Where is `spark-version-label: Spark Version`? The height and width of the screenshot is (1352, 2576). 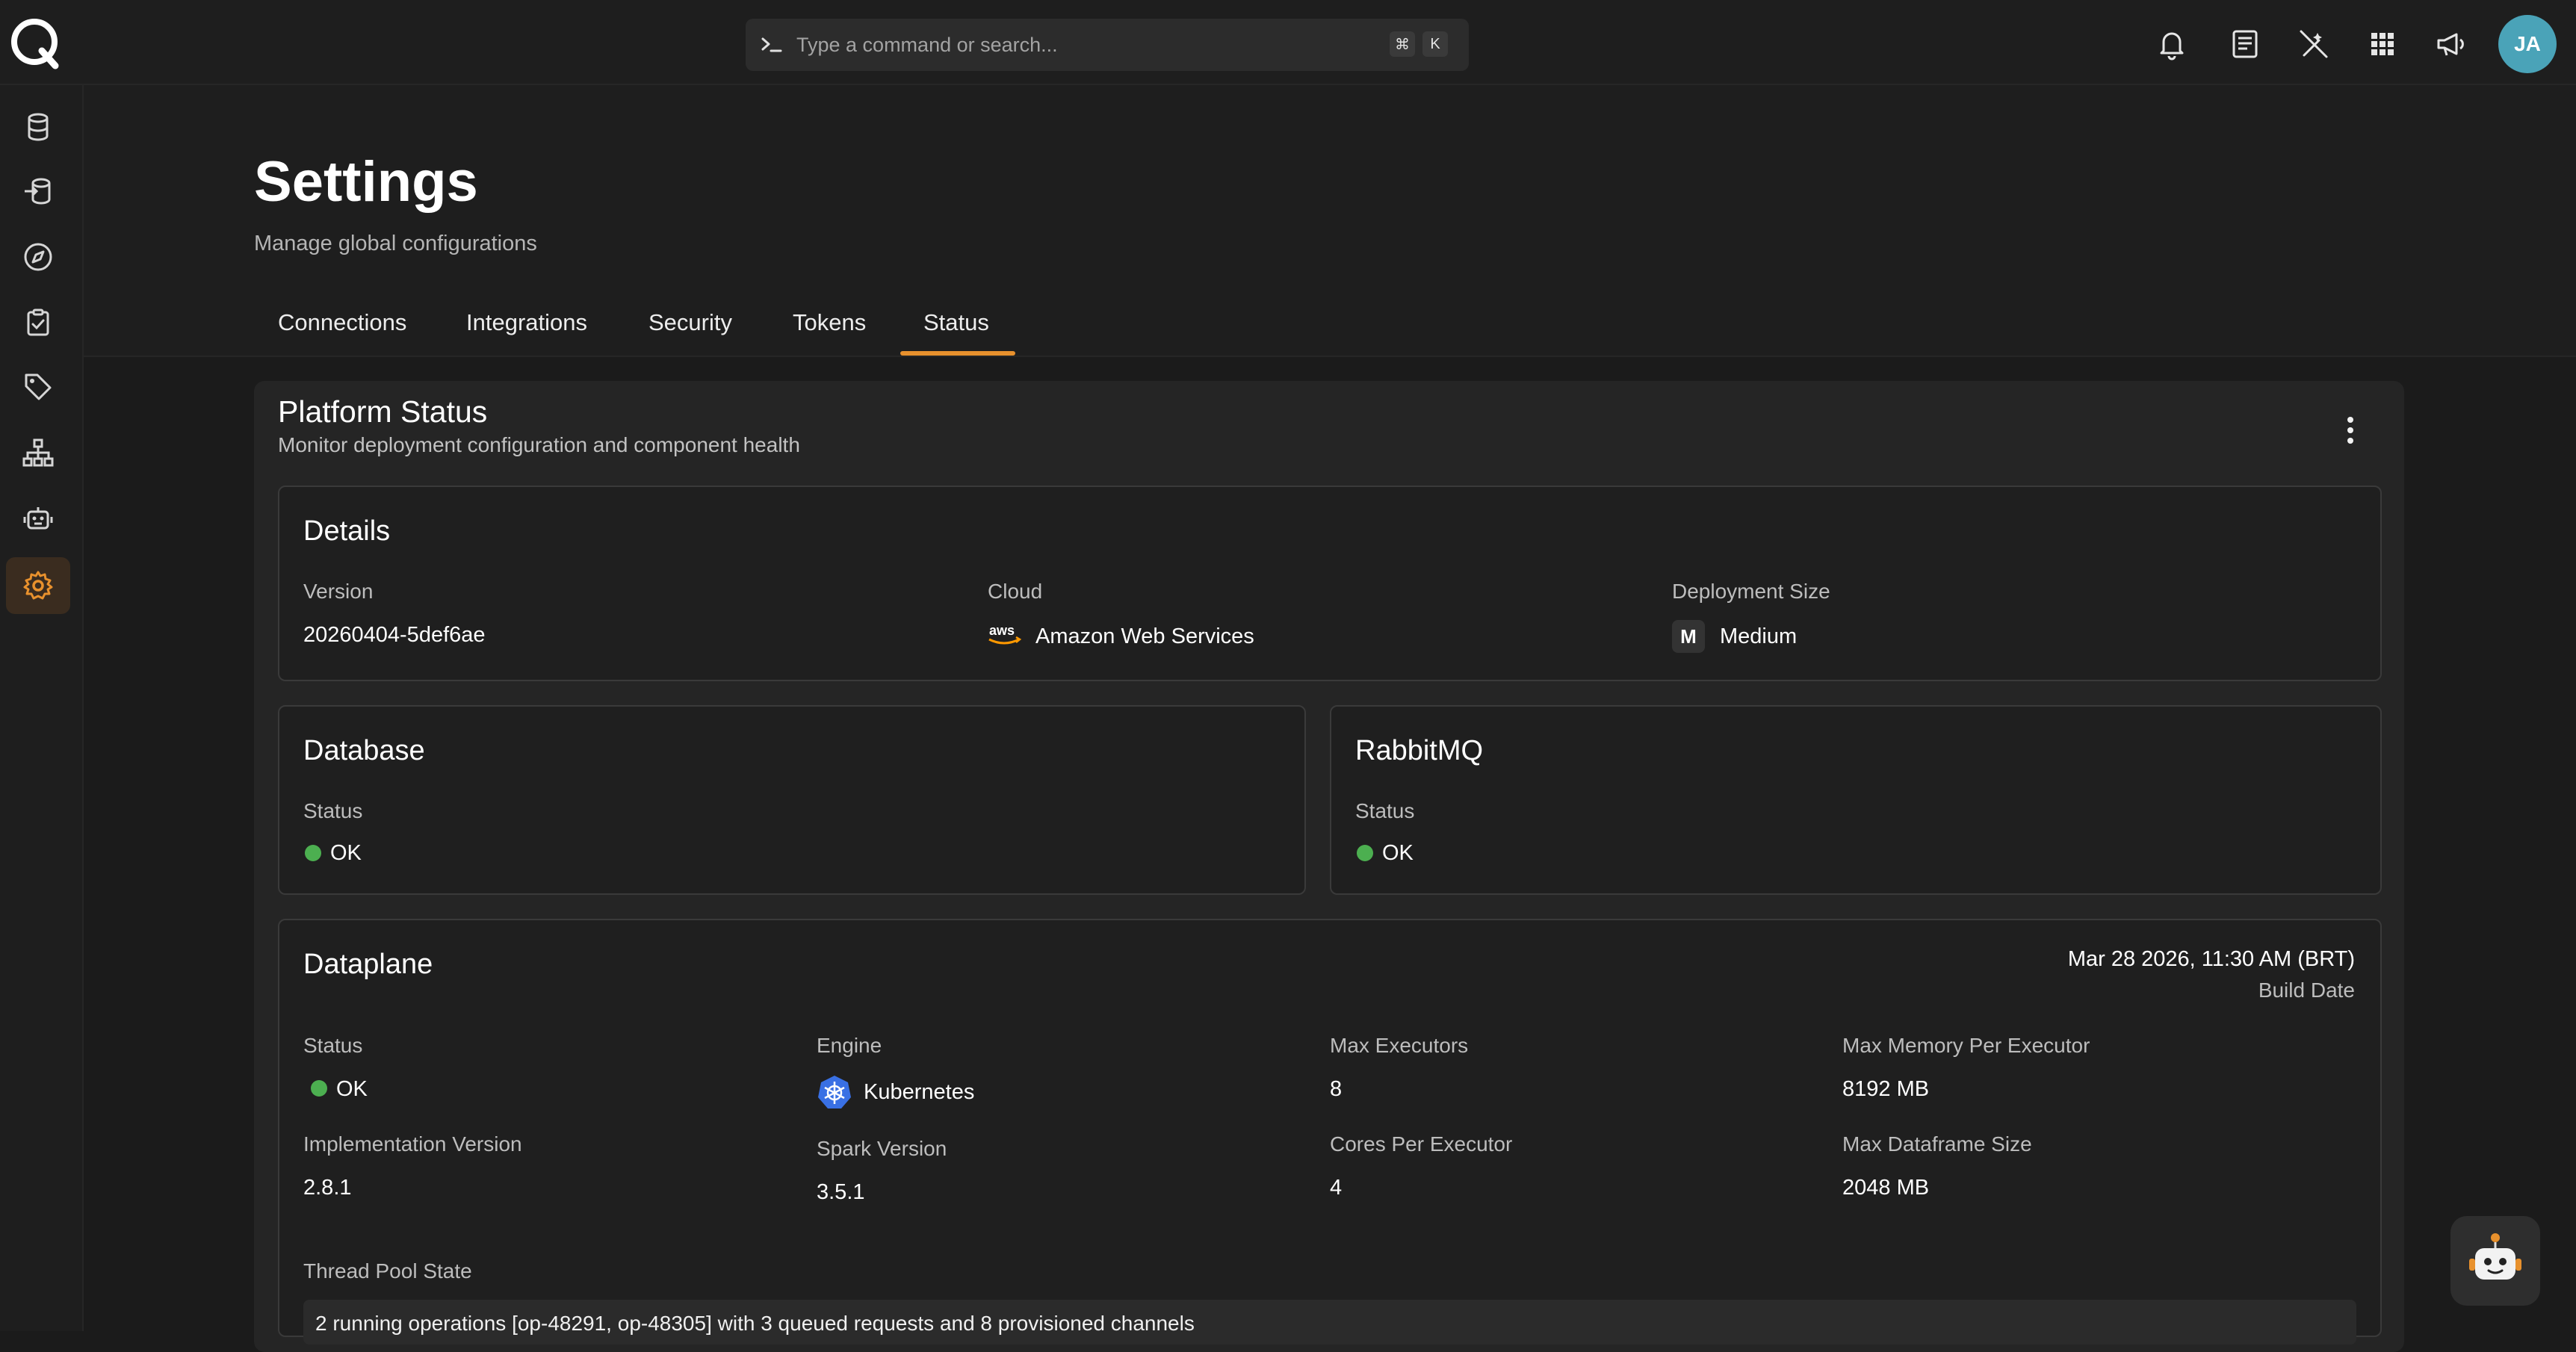
spark-version-label: Spark Version is located at coordinates (882, 1148).